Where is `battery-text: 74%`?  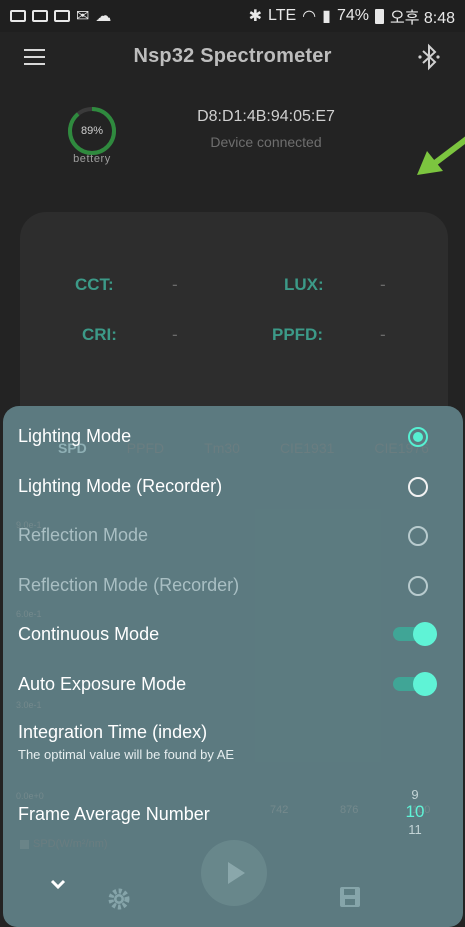
battery-text: 74% is located at coordinates (352, 15).